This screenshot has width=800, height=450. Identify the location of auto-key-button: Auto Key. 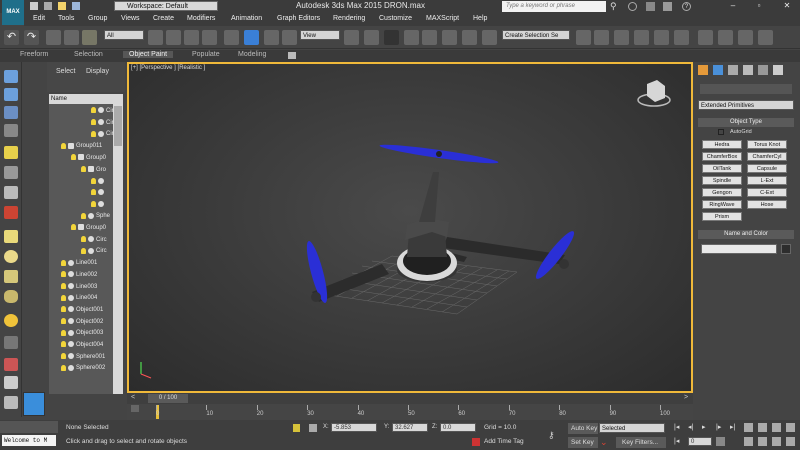
(583, 428).